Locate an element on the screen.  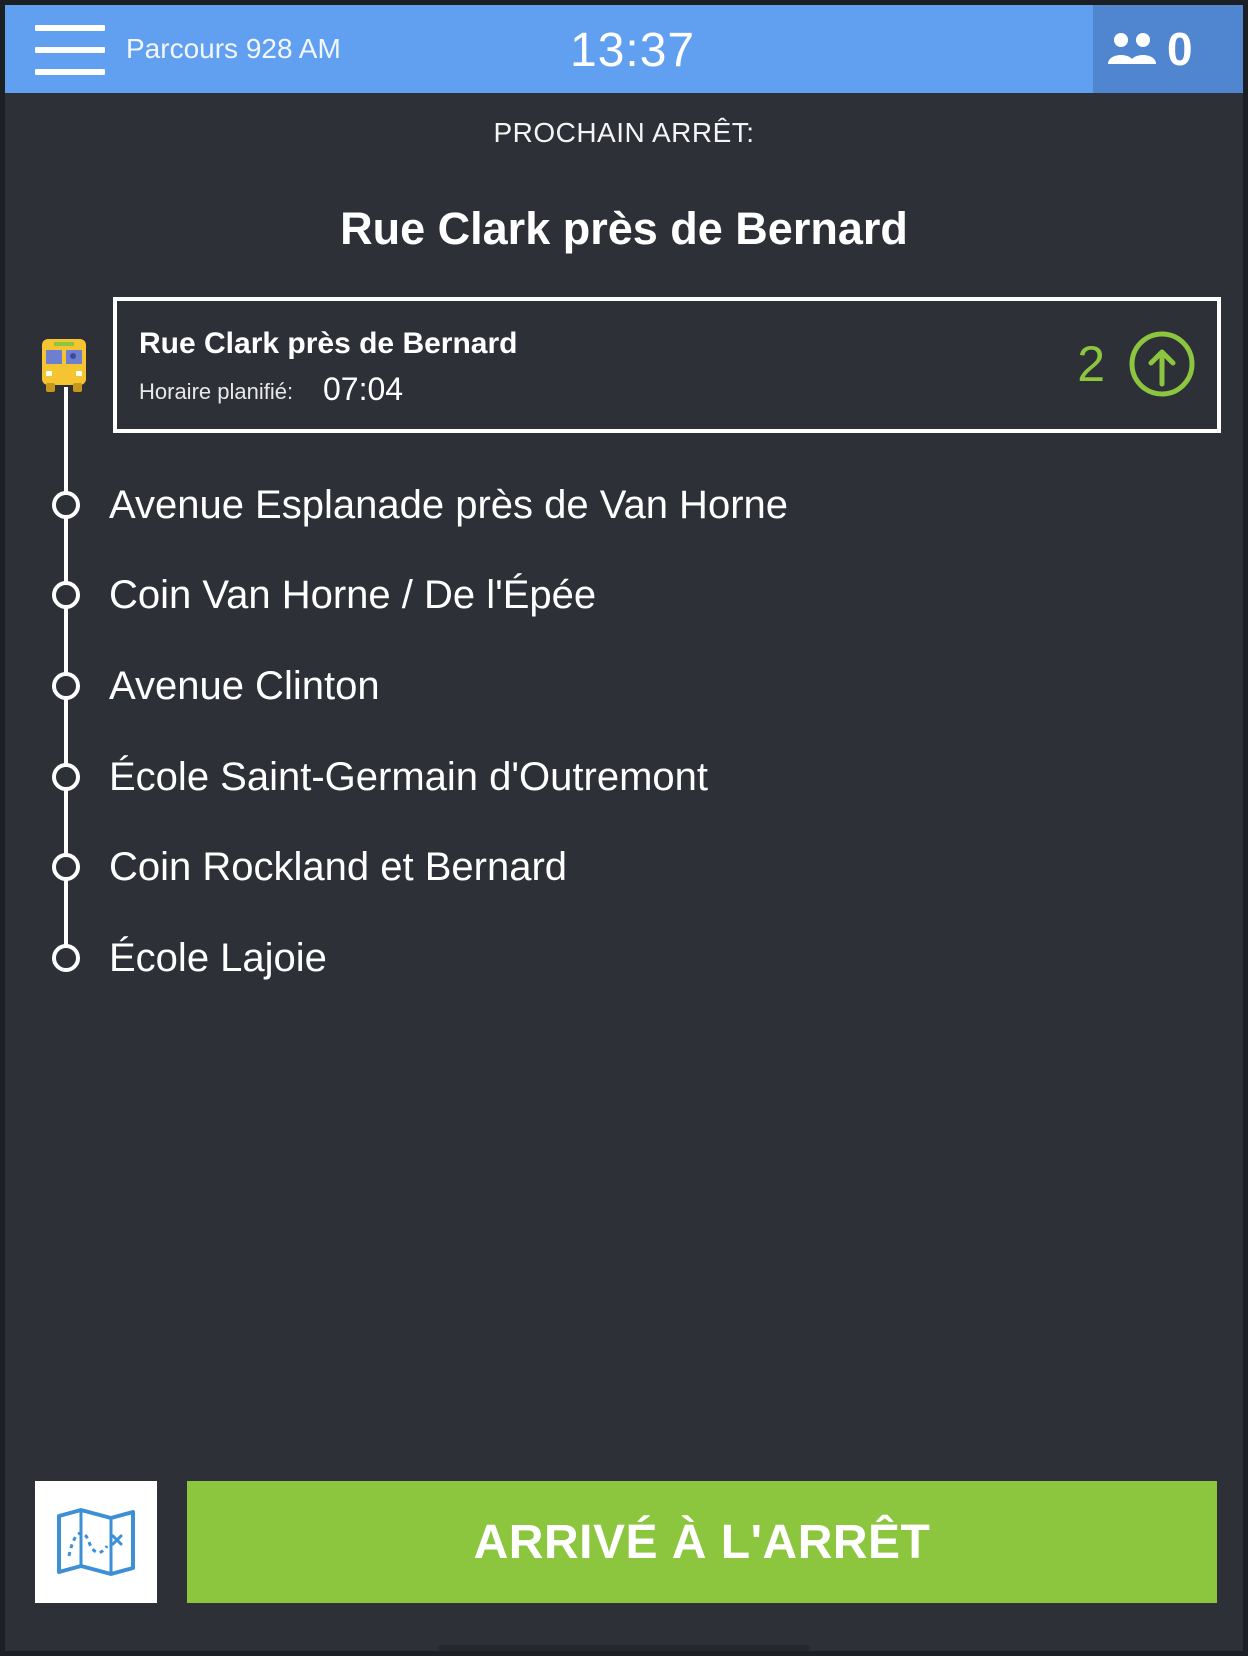
arrow-up-circle-icon is located at coordinates (1162, 364).